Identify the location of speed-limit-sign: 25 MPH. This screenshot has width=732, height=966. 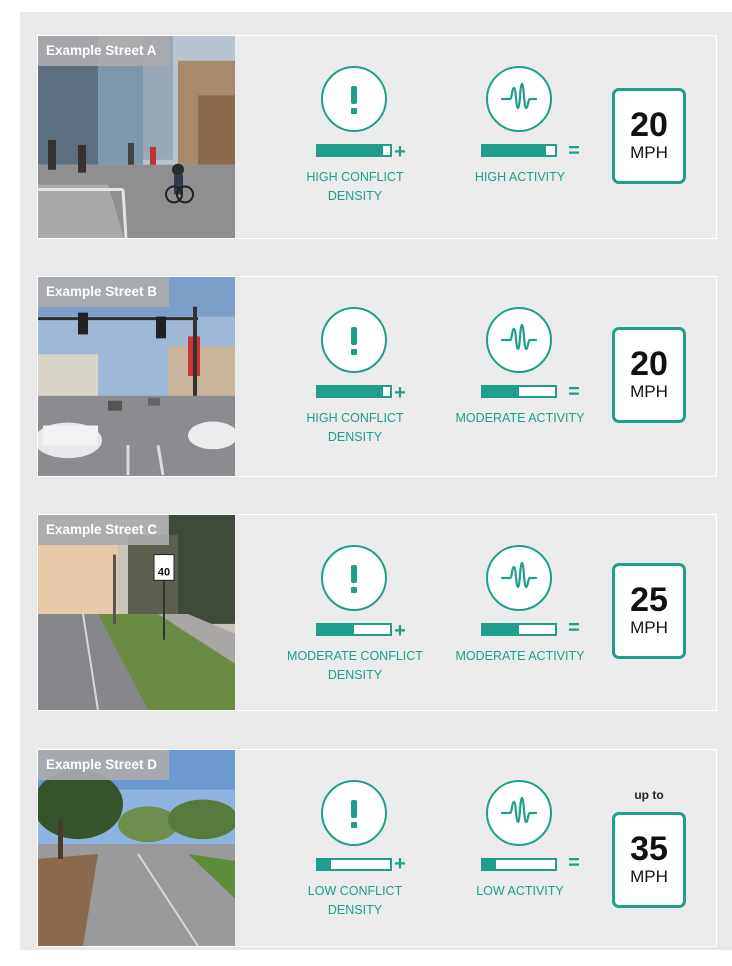
(649, 611).